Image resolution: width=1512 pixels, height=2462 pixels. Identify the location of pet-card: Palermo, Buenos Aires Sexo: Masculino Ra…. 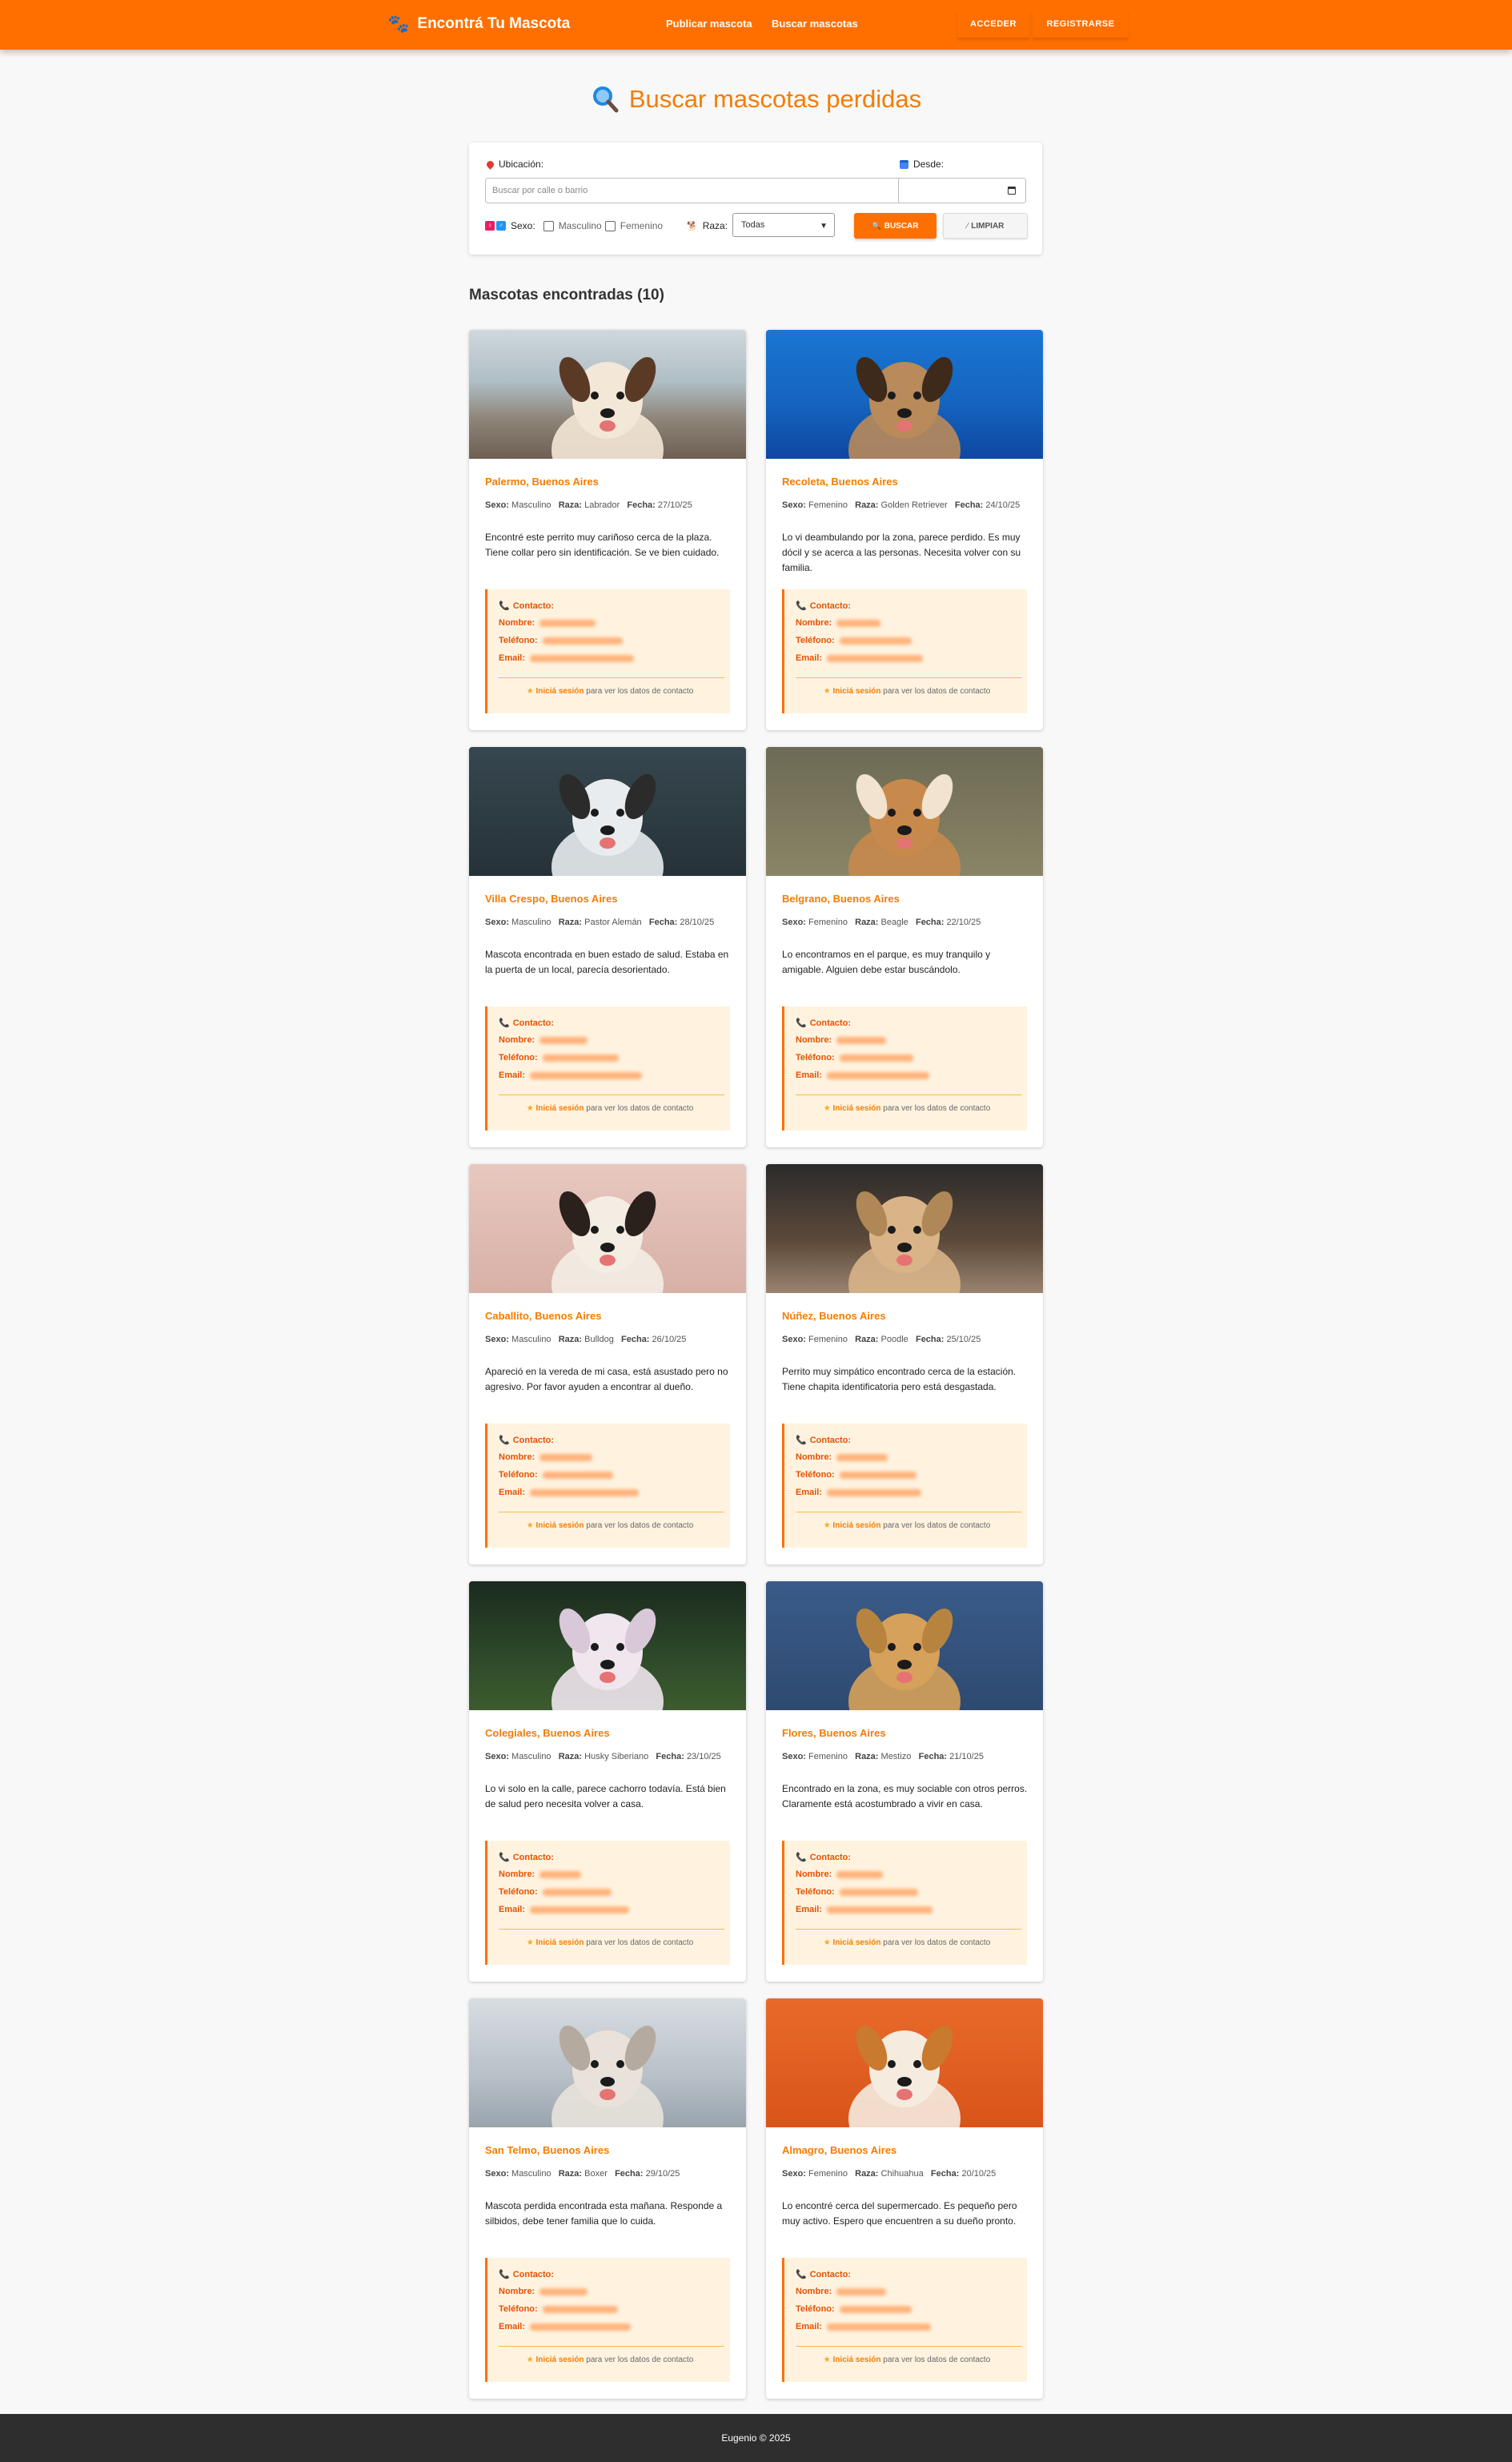
(607, 530).